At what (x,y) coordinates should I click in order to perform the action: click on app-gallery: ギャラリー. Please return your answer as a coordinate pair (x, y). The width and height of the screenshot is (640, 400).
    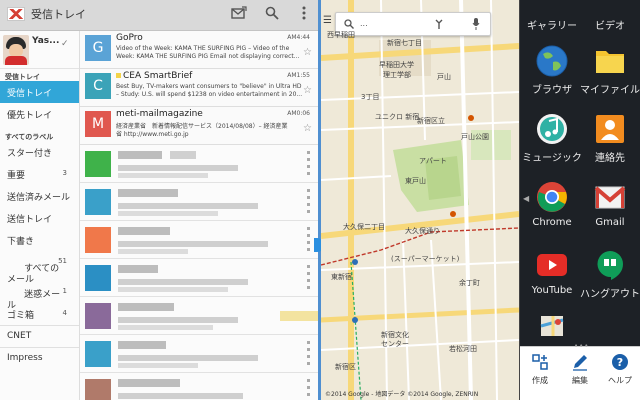
    Looking at the image, I should click on (552, 16).